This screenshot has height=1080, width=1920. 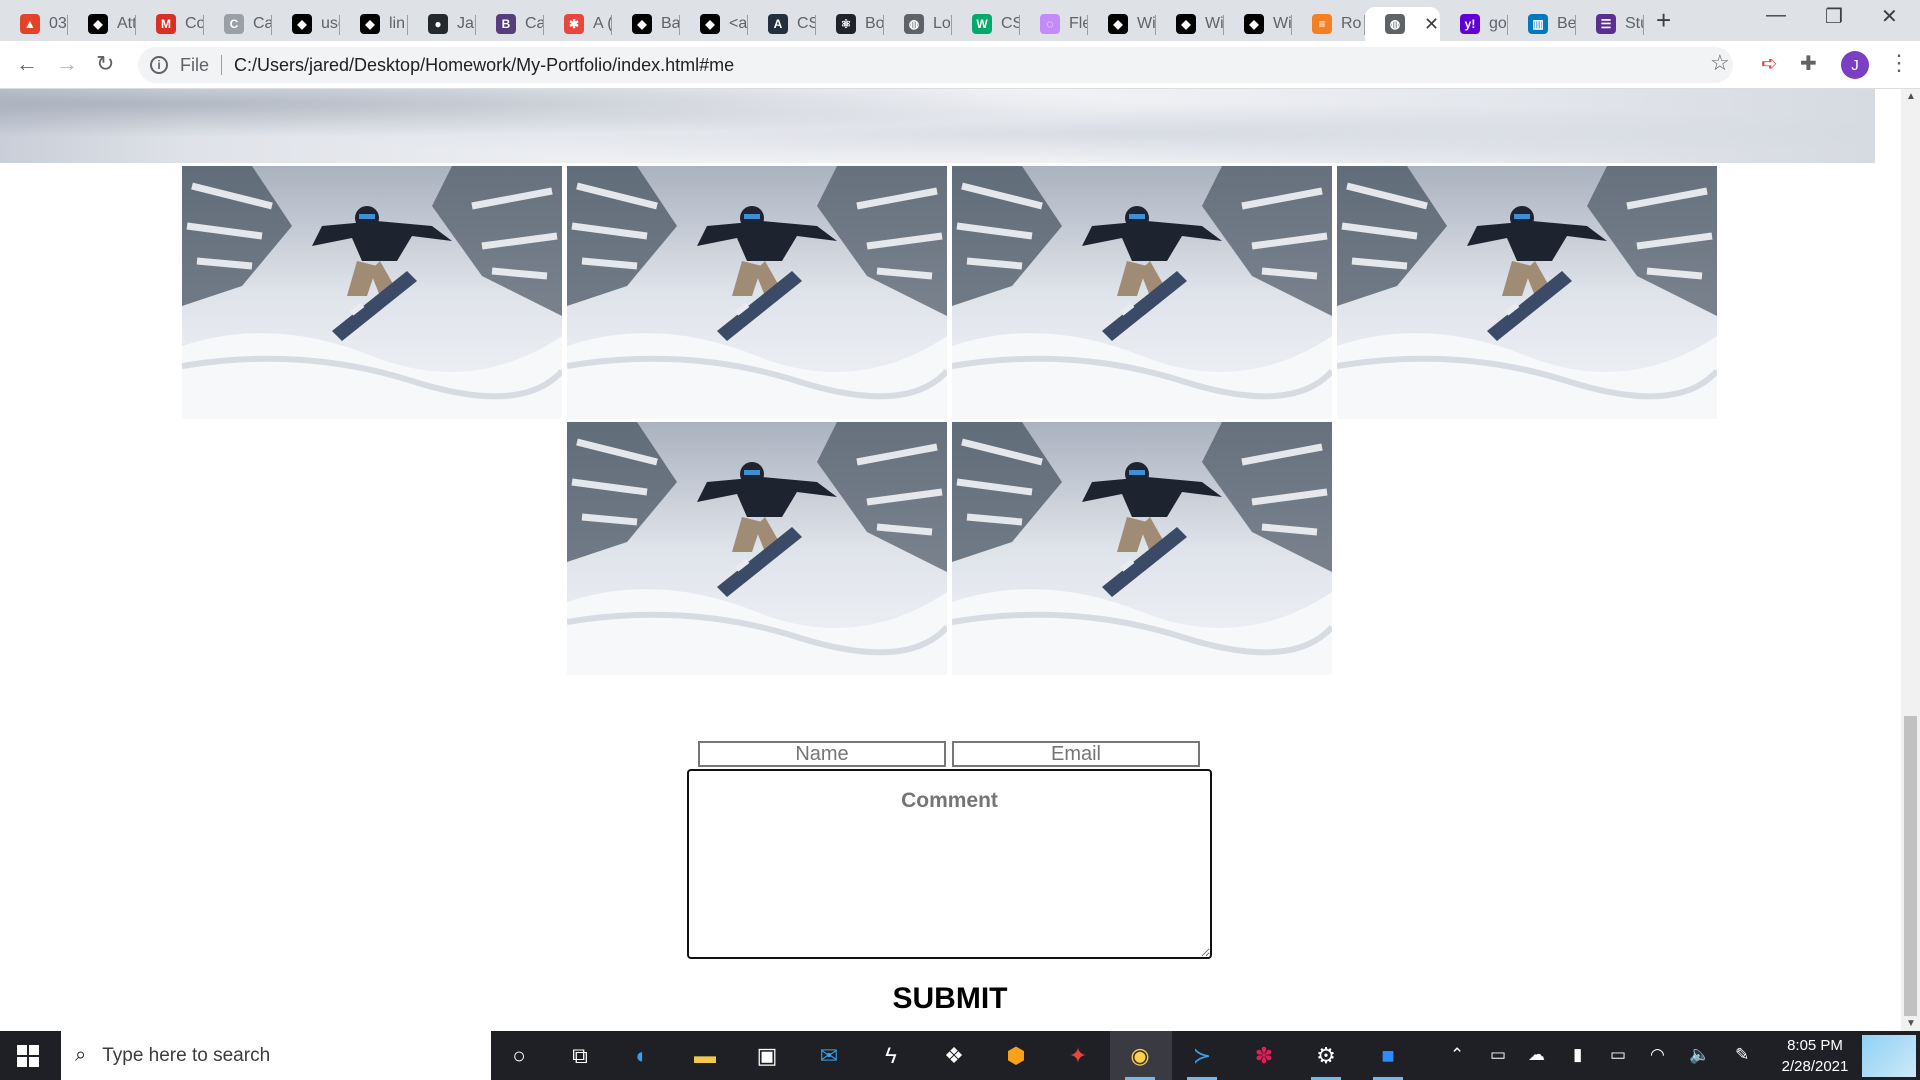 What do you see at coordinates (949, 864) in the screenshot?
I see `comment-textarea` at bounding box center [949, 864].